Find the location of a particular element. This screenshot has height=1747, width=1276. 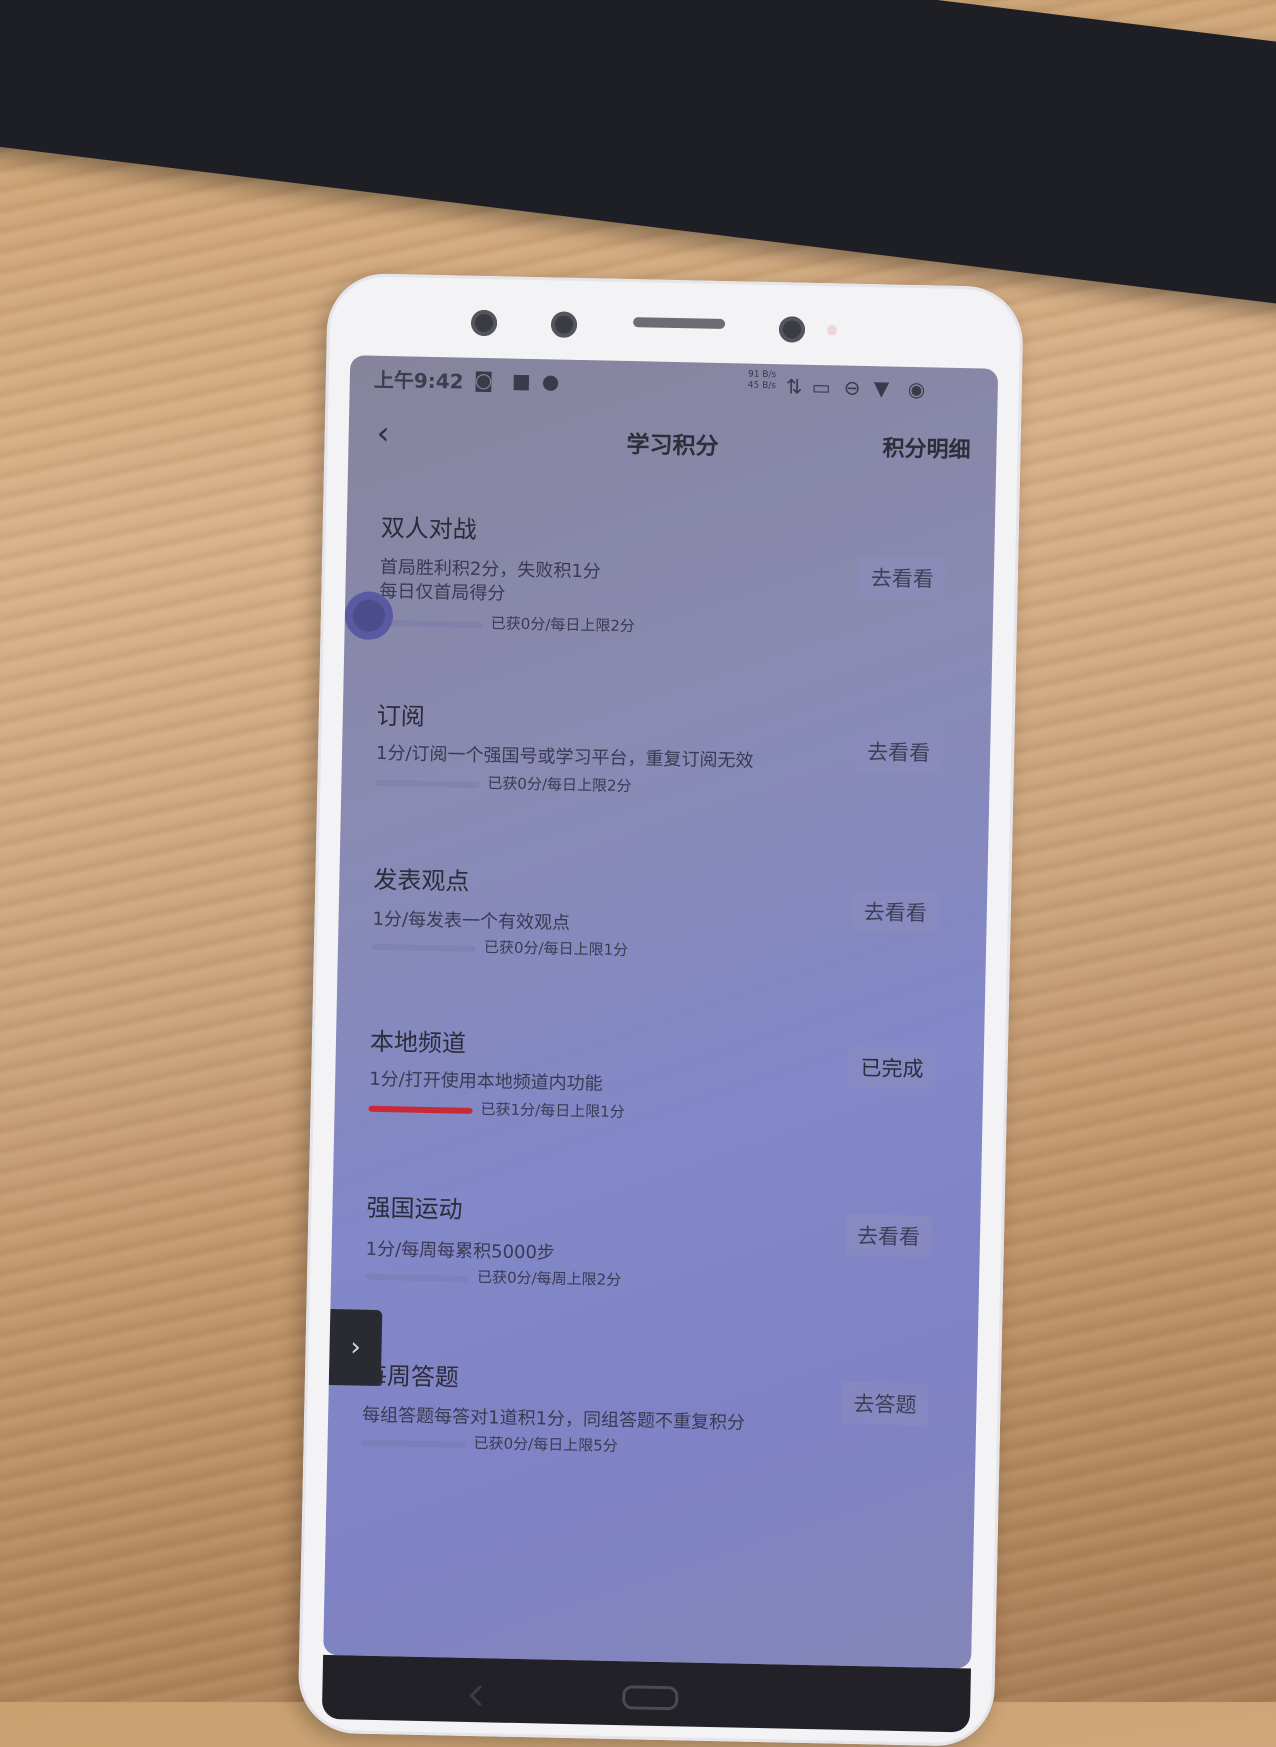

page-header: ‹ 学习积分 积分明细 is located at coordinates (672, 442).